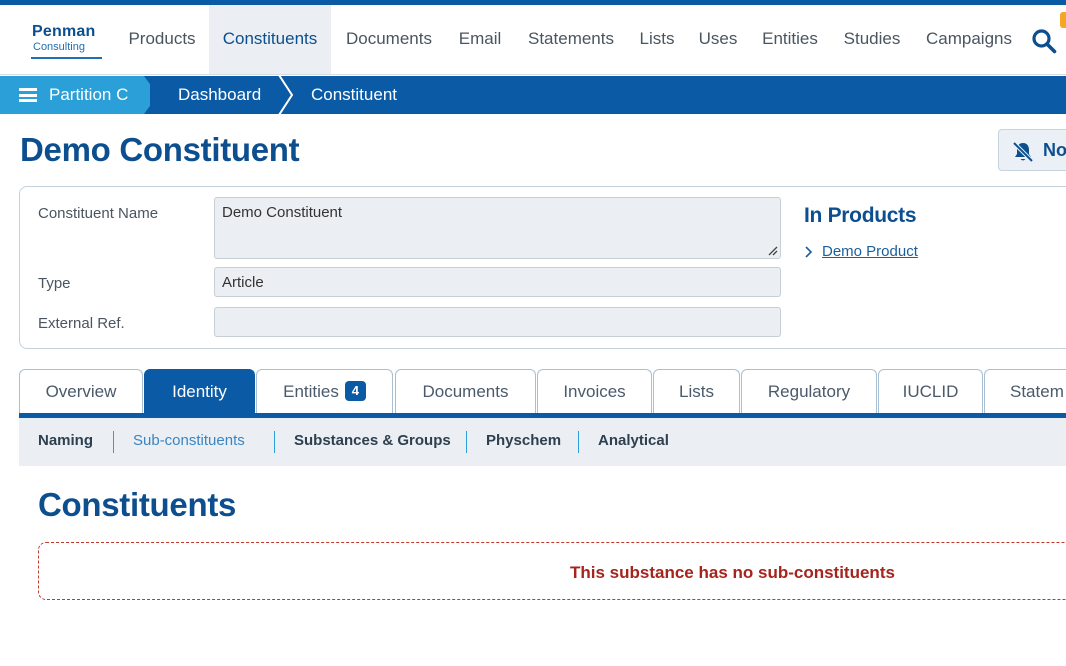  I want to click on tab-iuclid: IUCLID, so click(930, 391).